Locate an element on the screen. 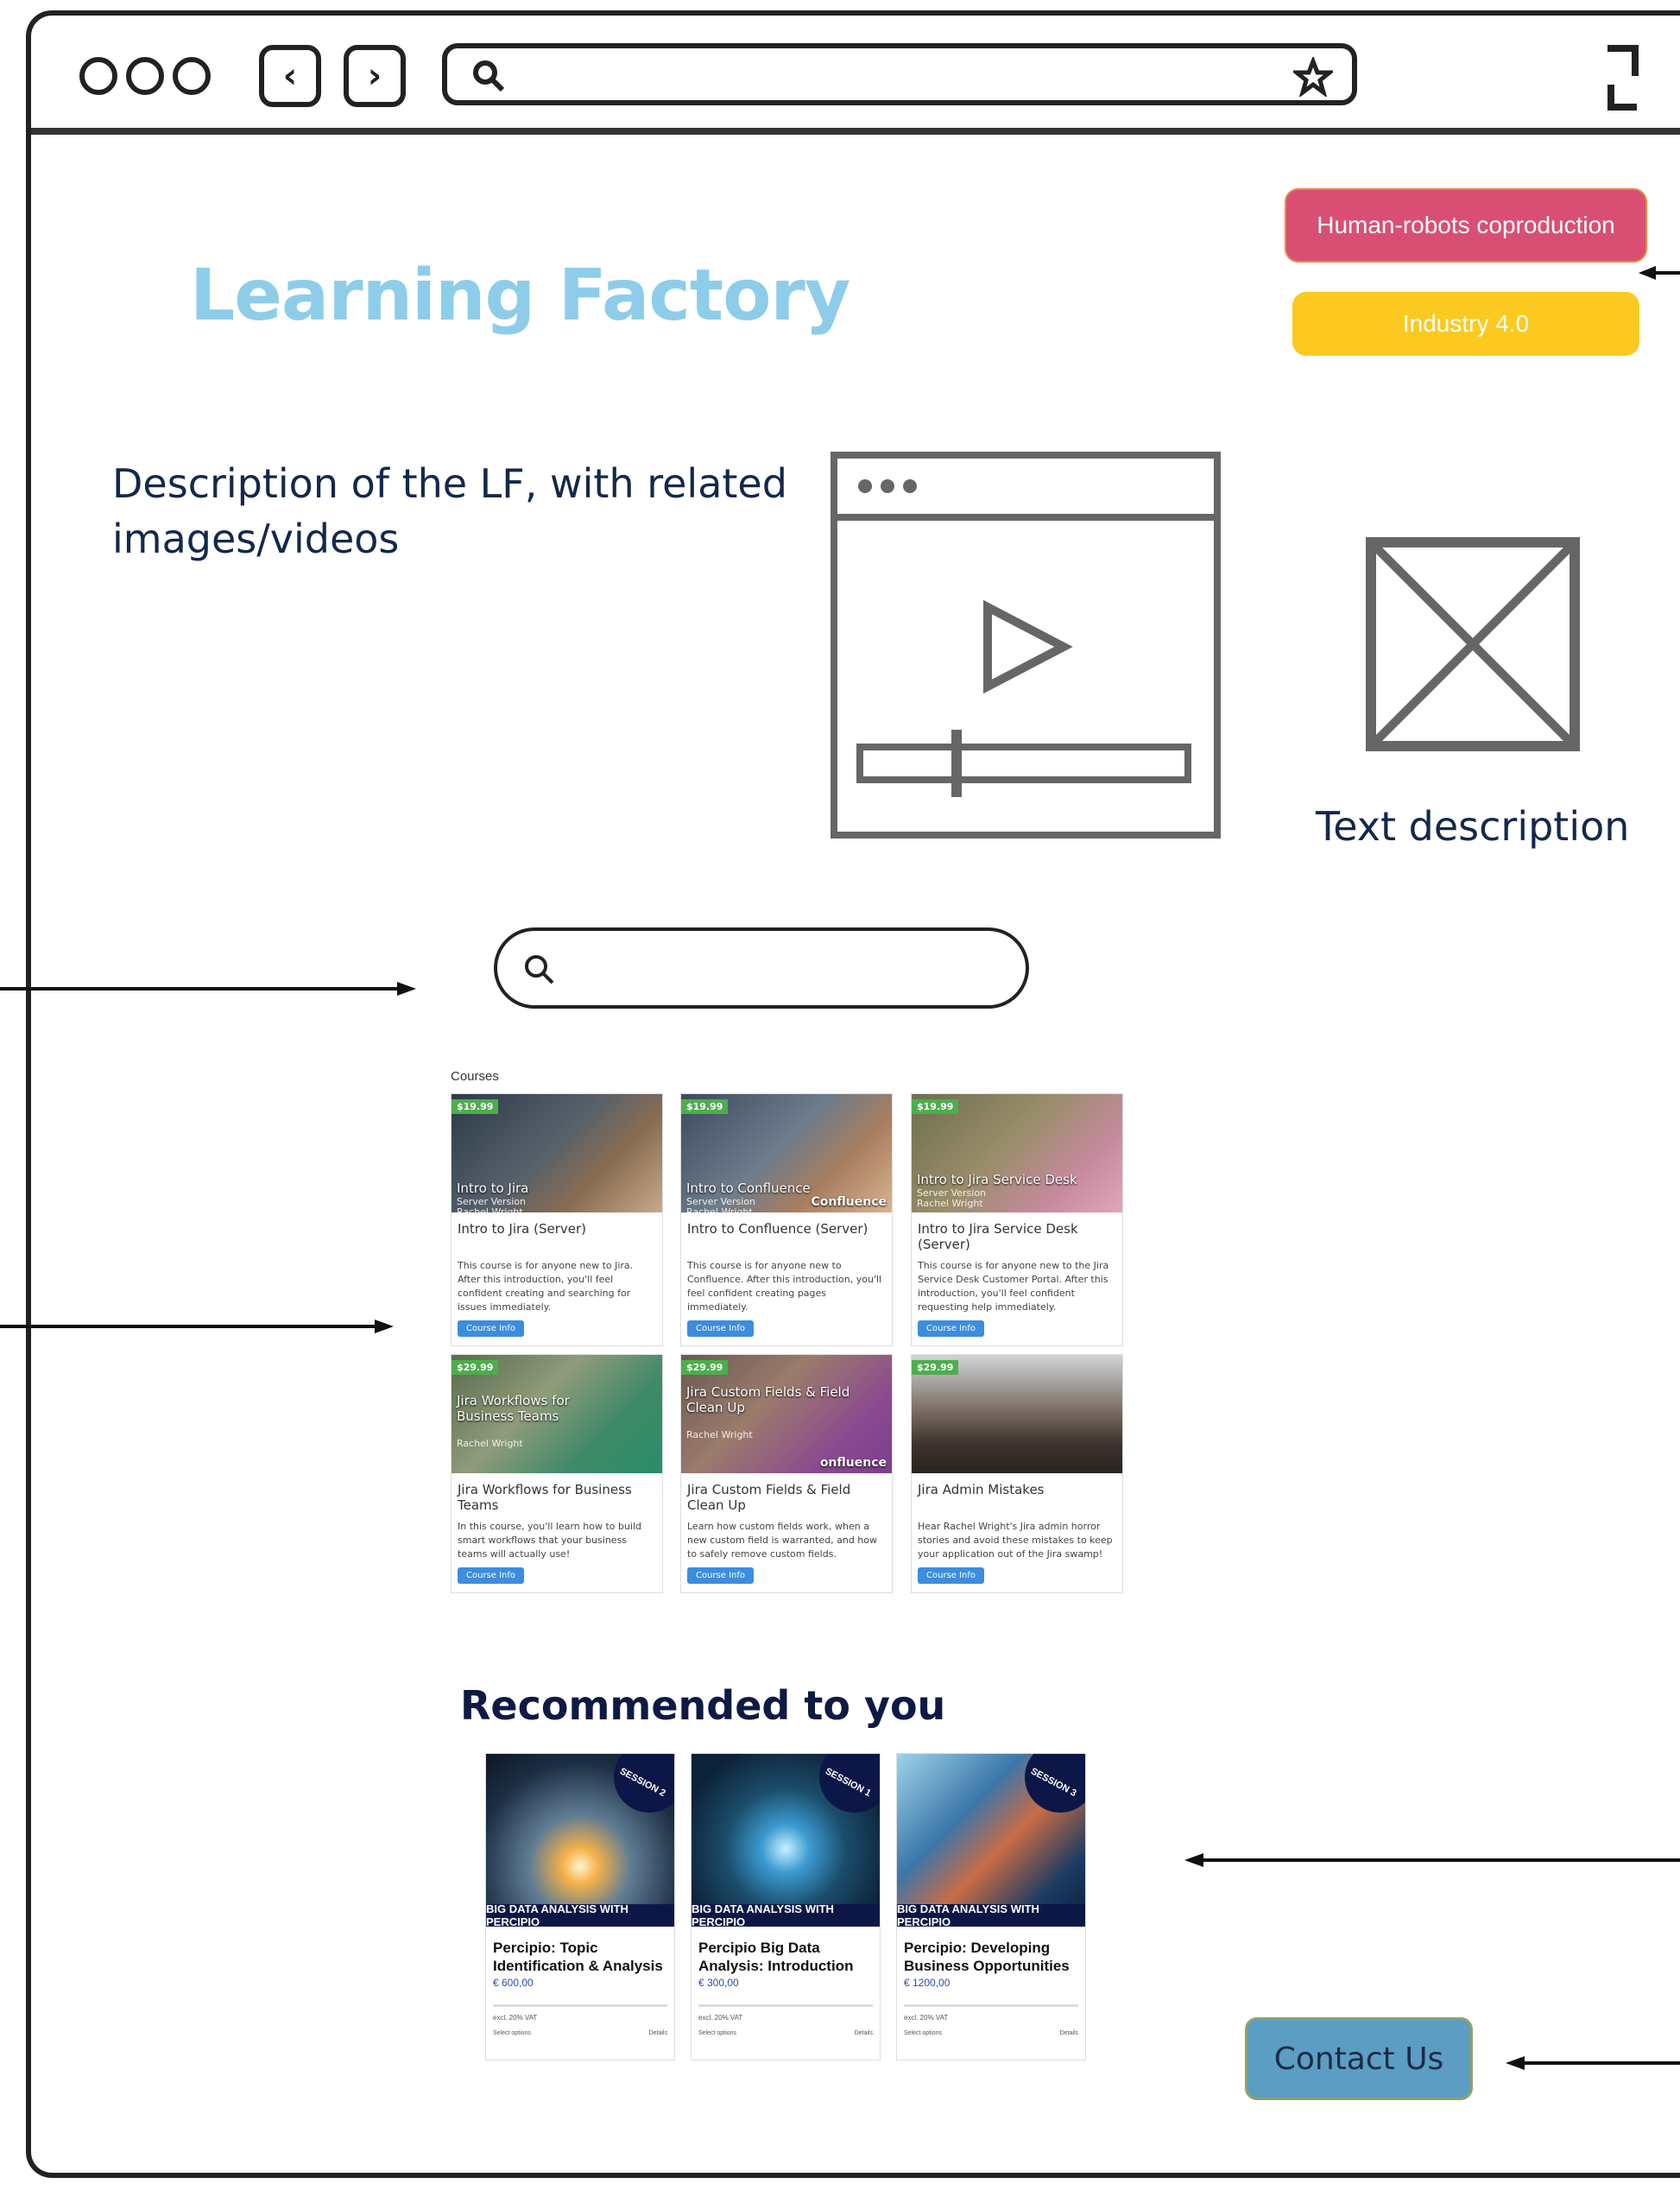 The width and height of the screenshot is (1680, 2190). course-thumbnail: $29.99 is located at coordinates (1017, 1414).